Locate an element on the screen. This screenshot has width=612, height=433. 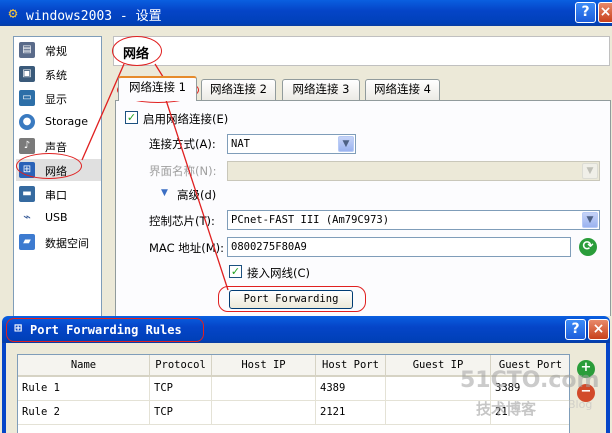
cell-host-port: 4389 is located at coordinates (351, 389).